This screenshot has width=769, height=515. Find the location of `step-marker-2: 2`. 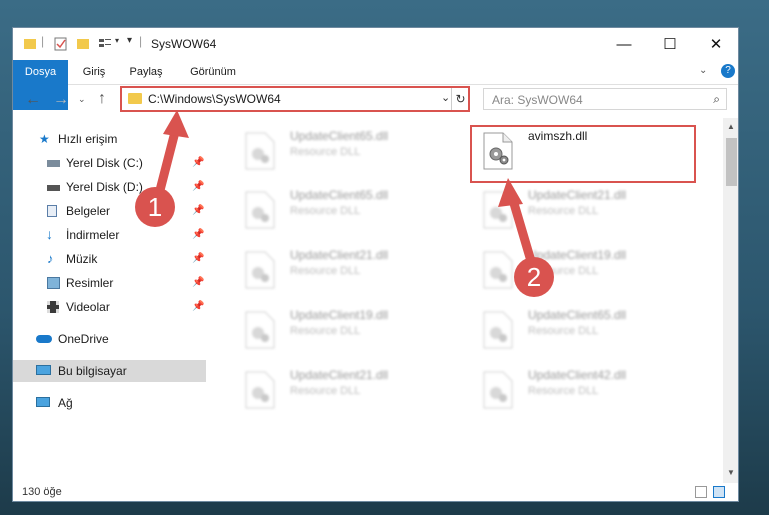

step-marker-2: 2 is located at coordinates (534, 277).